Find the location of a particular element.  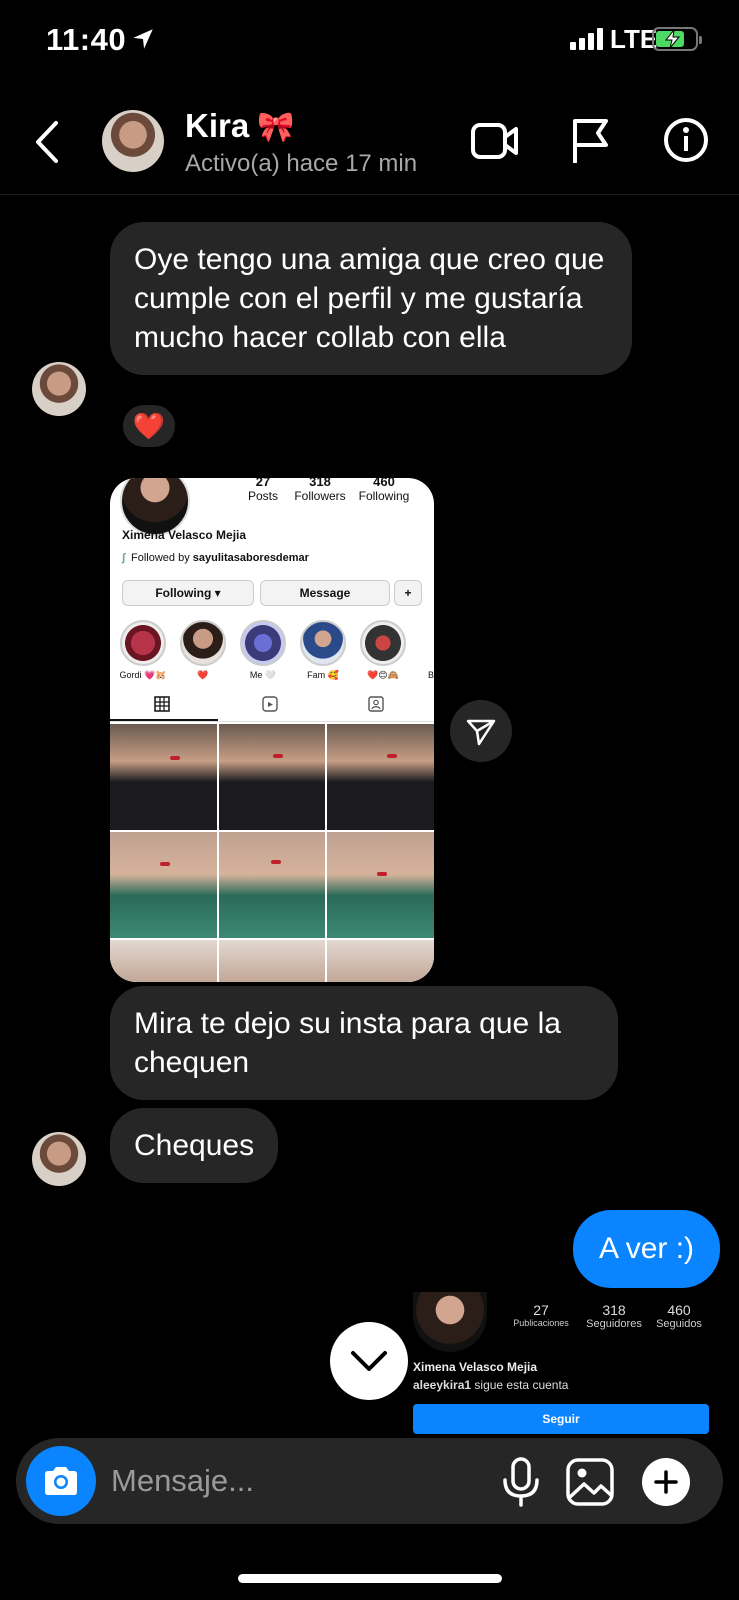

preview-profile-name: Ximena Velasco Mejia is located at coordinates (475, 1367).